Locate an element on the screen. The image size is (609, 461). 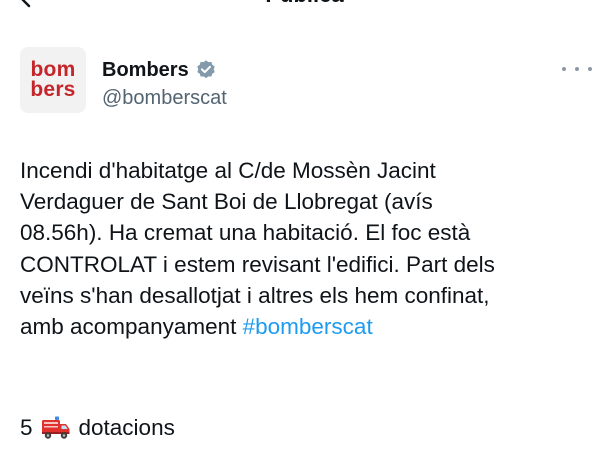
author-handle: @bomberscat is located at coordinates (164, 98).